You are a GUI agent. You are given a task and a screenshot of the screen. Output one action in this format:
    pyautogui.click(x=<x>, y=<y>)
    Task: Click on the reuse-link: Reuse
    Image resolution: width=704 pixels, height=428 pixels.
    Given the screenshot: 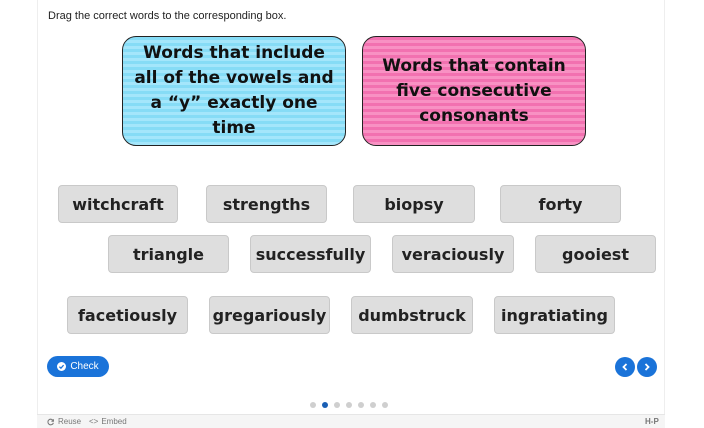 What is the action you would take?
    pyautogui.click(x=64, y=421)
    